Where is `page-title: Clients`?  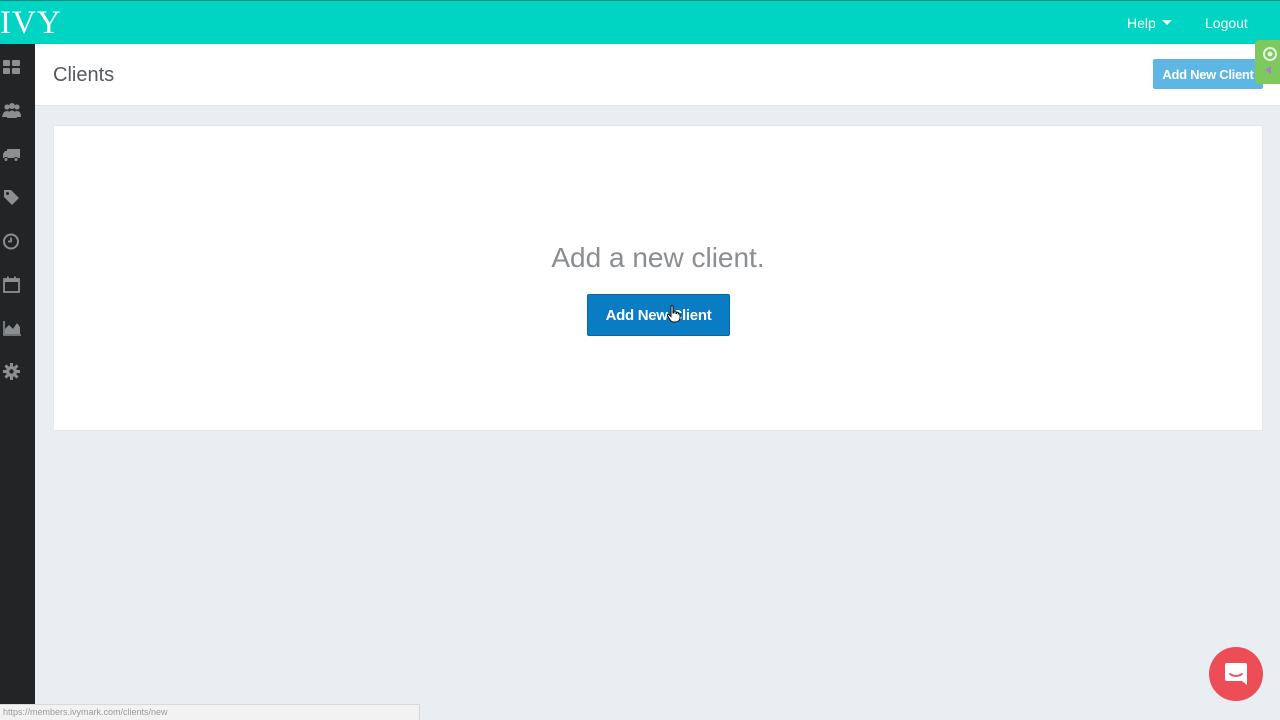 page-title: Clients is located at coordinates (84, 75).